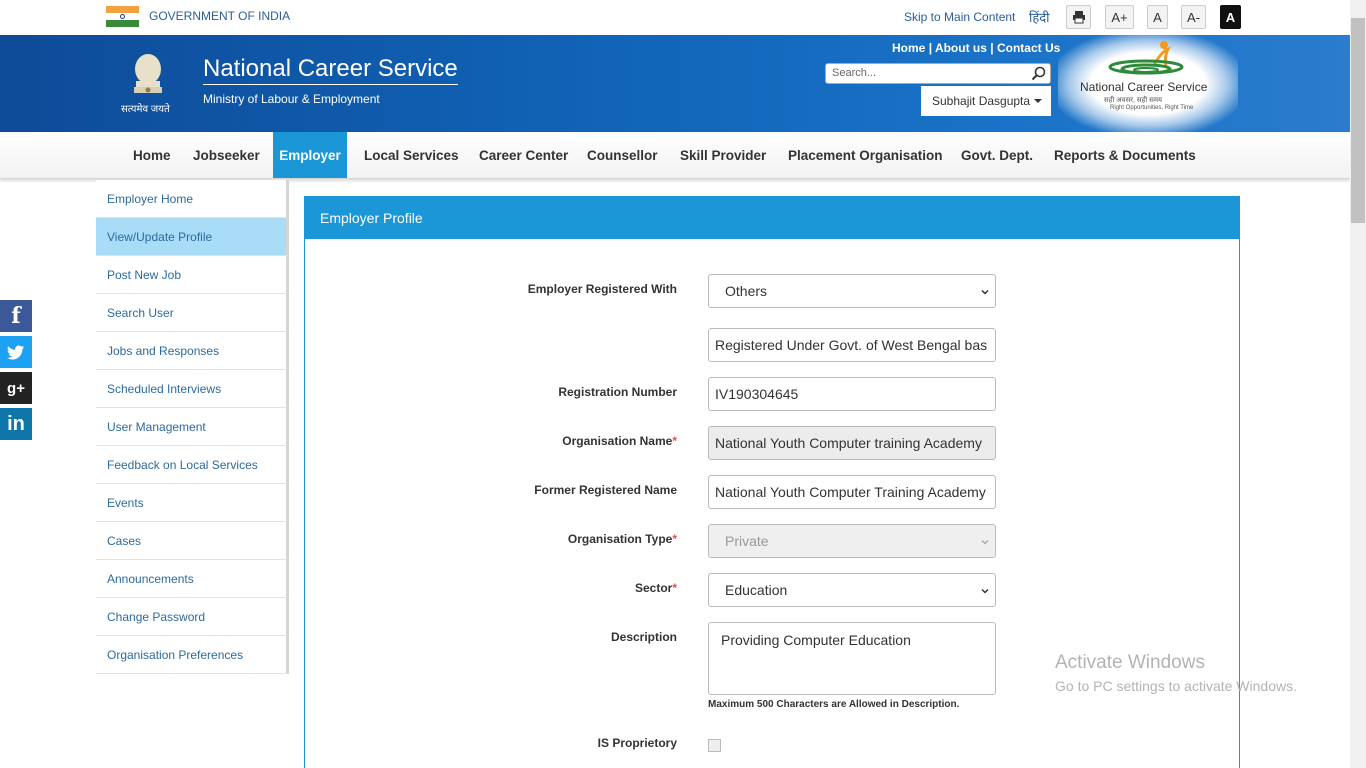  Describe the element at coordinates (226, 155) in the screenshot. I see `nav-jobseeker: Jobseeker` at that location.